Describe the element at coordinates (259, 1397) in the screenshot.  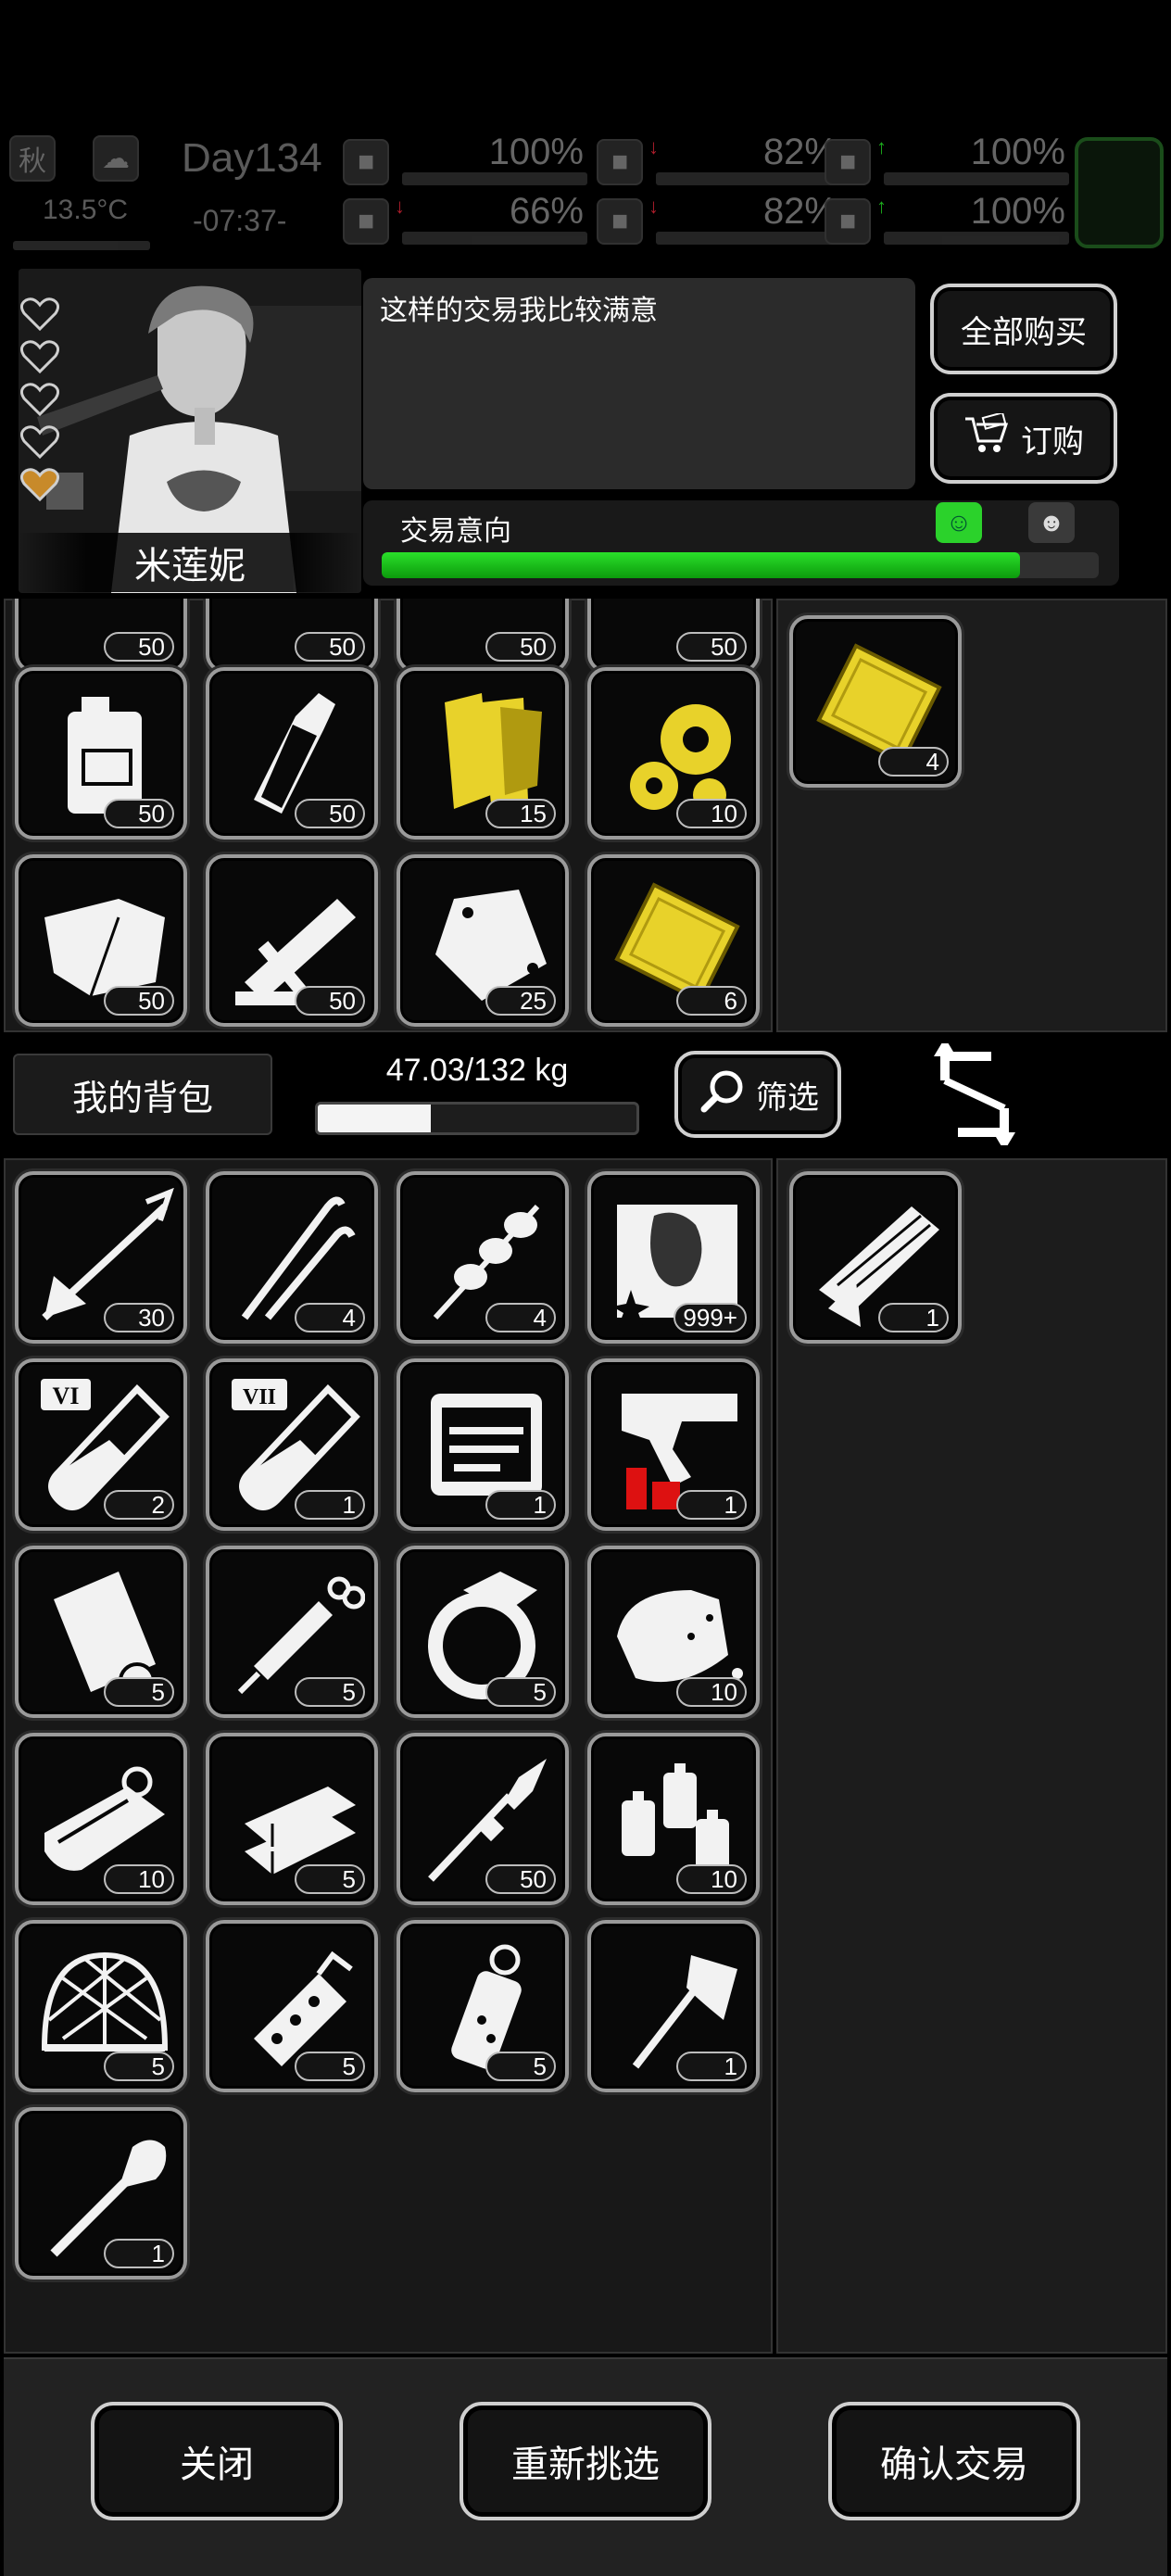
I see `svg-text: VII` at that location.